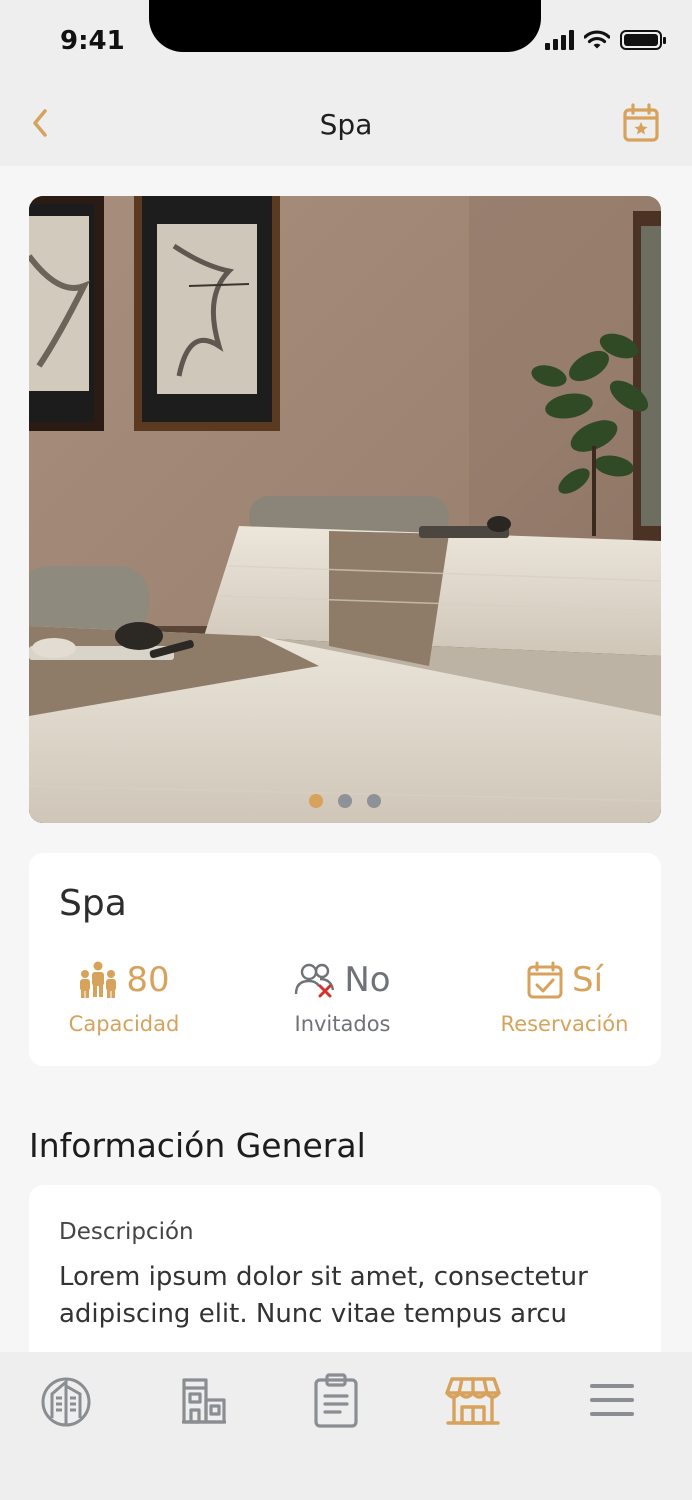 This screenshot has width=692, height=1500. Describe the element at coordinates (342, 997) in the screenshot. I see `stat-guests: No Invitados` at that location.